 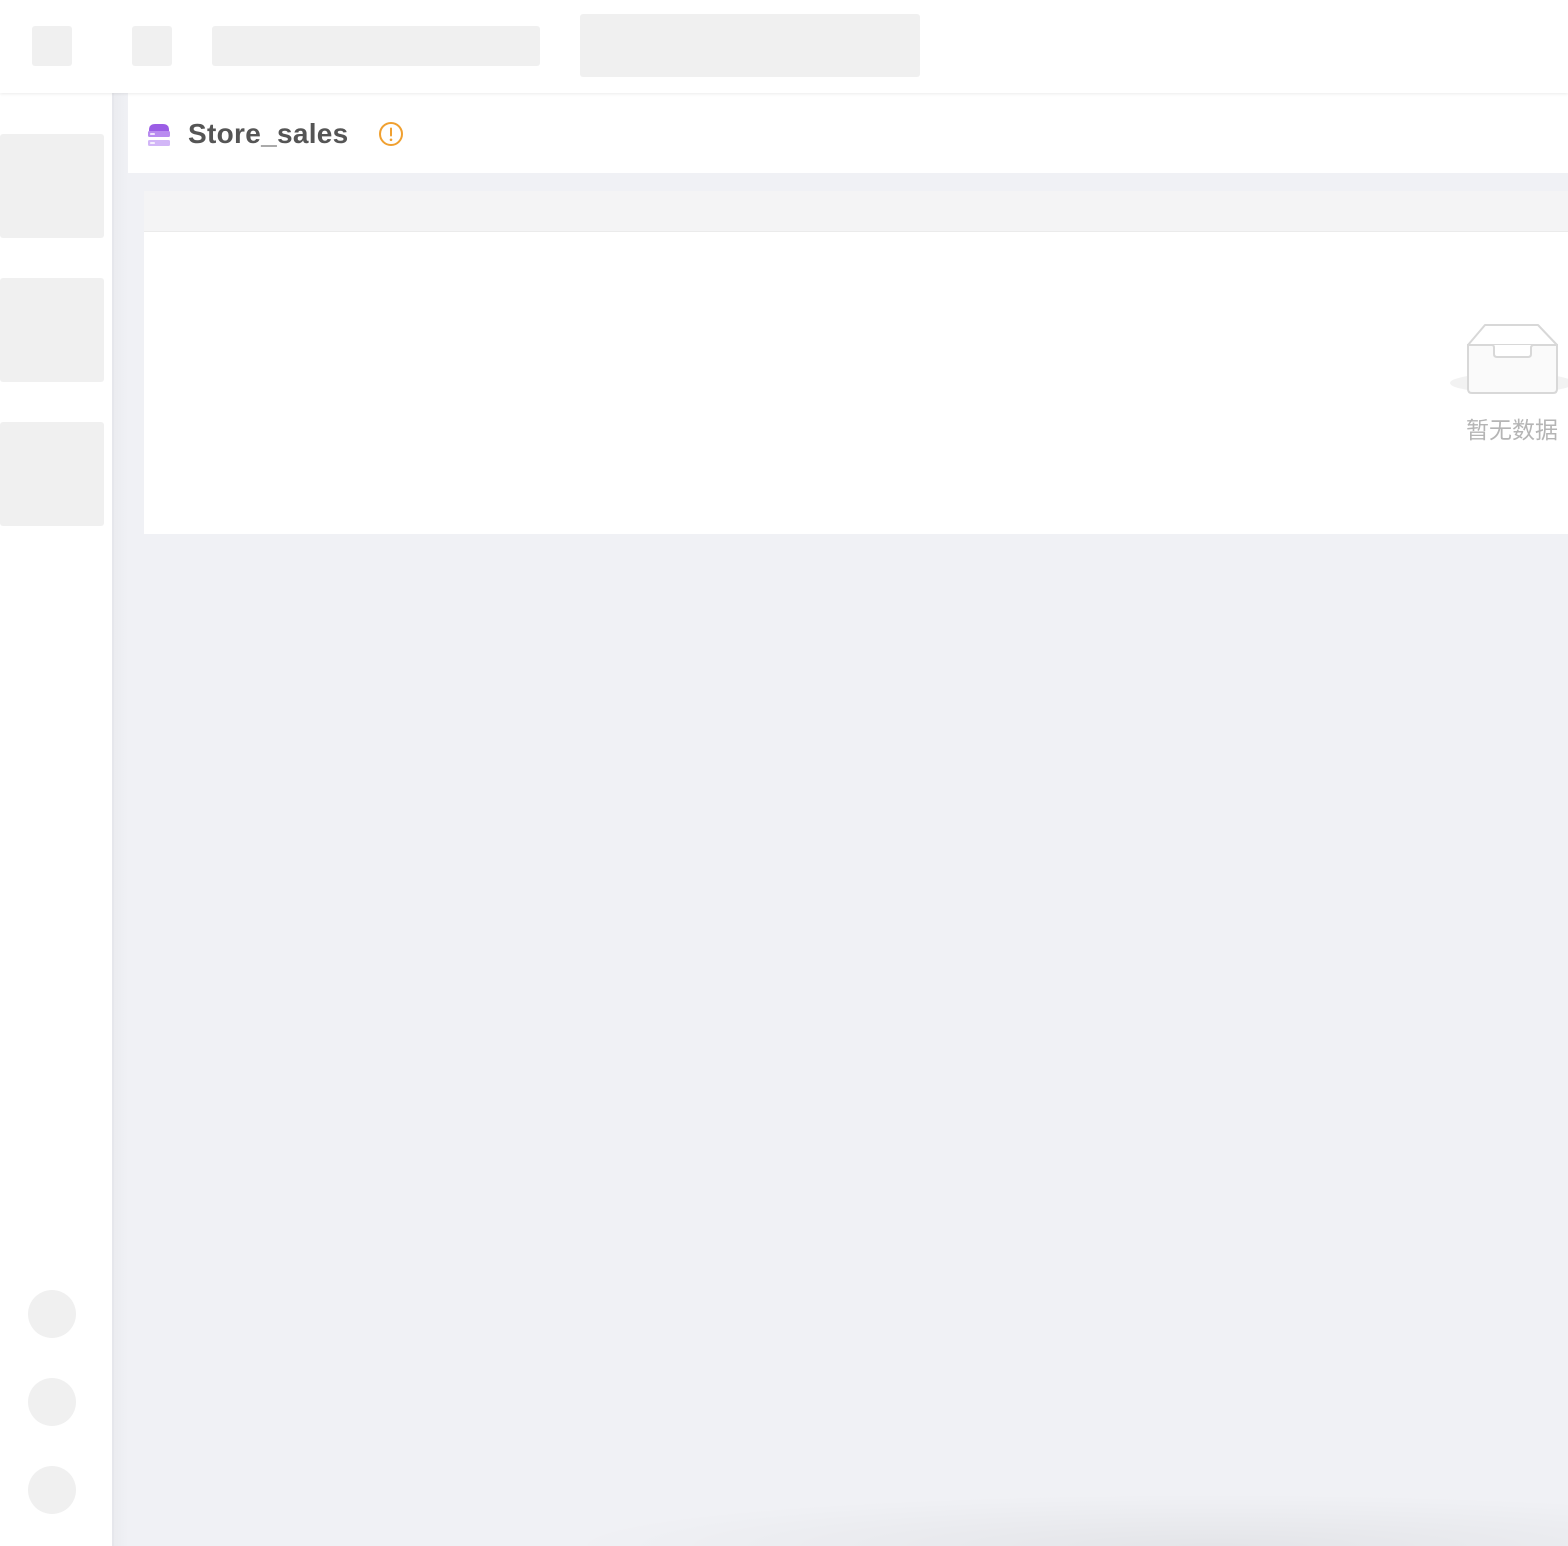 I want to click on page-title: Store_sales, so click(x=268, y=133).